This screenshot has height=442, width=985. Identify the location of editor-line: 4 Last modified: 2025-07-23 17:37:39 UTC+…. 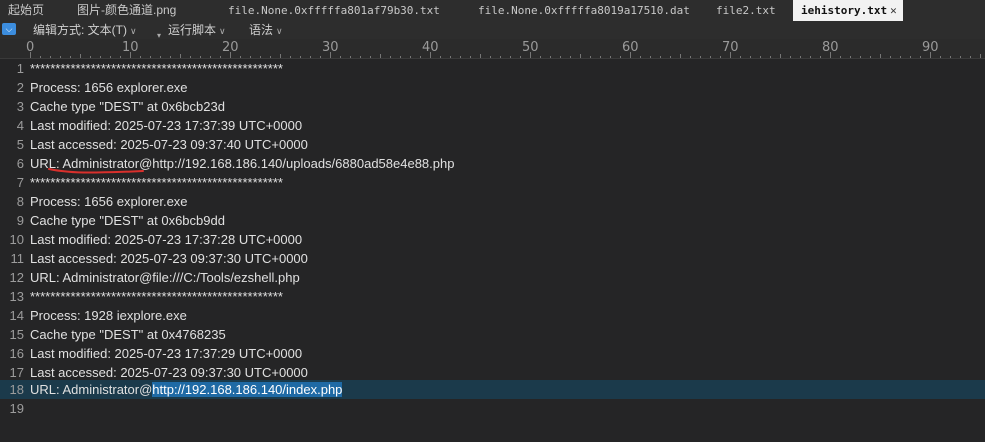
(492, 125).